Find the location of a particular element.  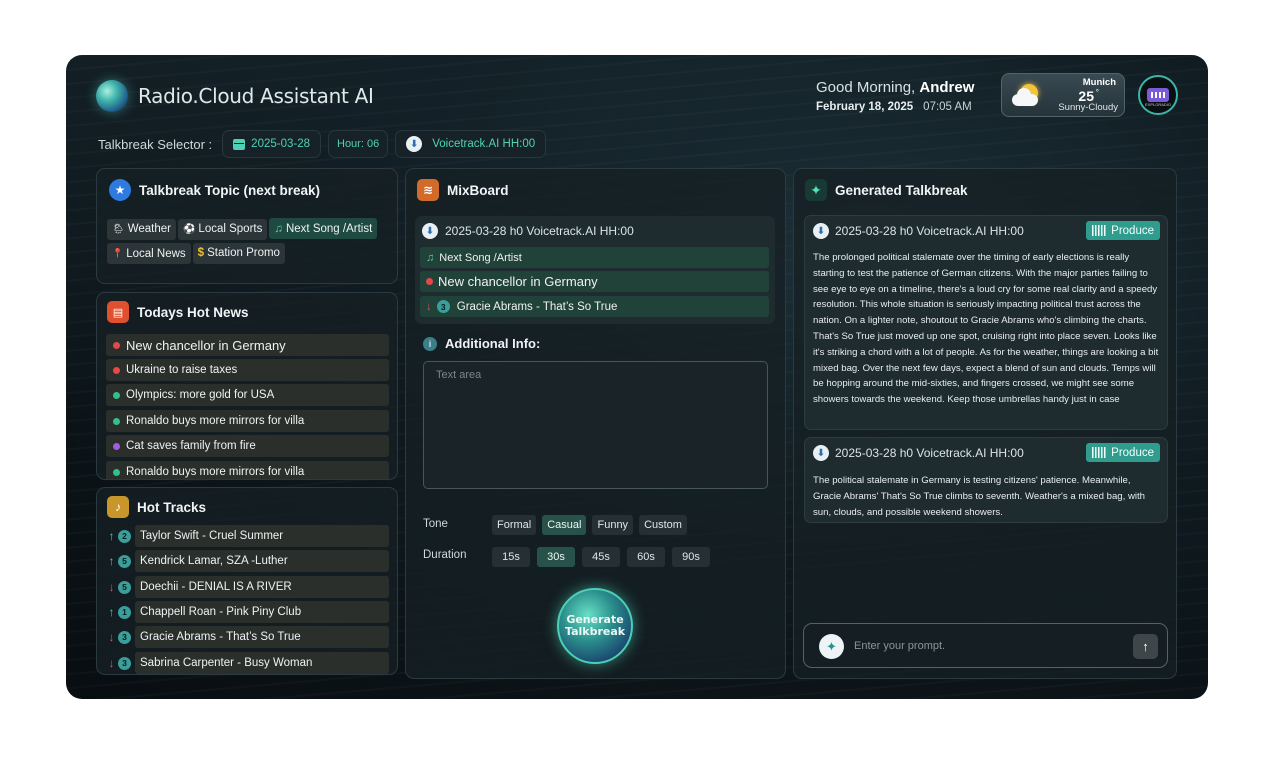

tone-formal: Formal is located at coordinates (514, 525).